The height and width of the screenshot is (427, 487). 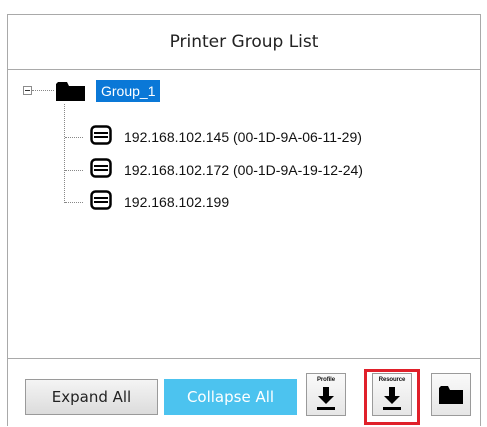 What do you see at coordinates (244, 42) in the screenshot?
I see `panel-title: Printer Group List` at bounding box center [244, 42].